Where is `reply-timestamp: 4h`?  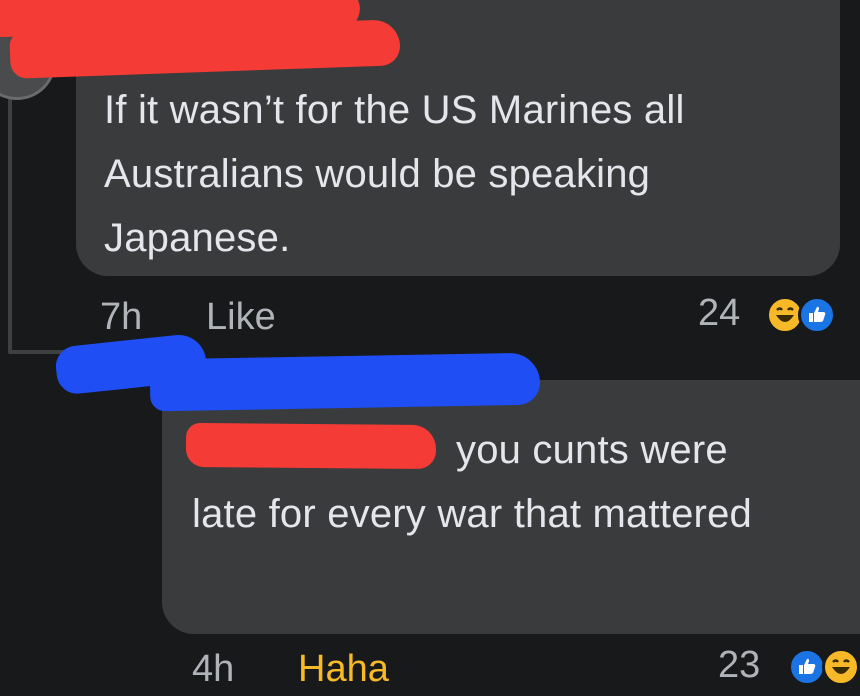 reply-timestamp: 4h is located at coordinates (213, 669).